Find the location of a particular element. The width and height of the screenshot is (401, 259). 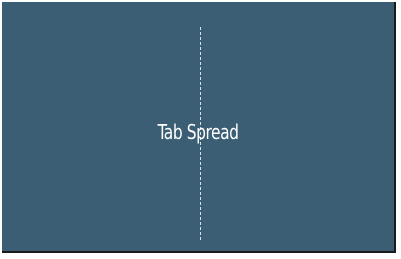

spread-label: Tab Spread is located at coordinates (198, 132).